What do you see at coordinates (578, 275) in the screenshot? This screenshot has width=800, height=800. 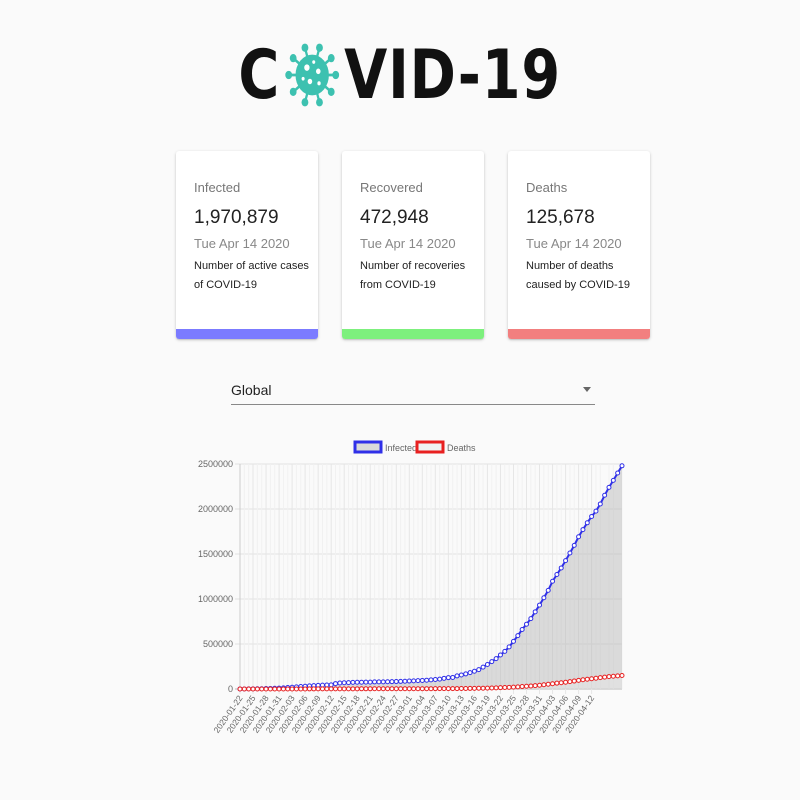 I see `card-description: Number of deaths caused by COVID-19` at bounding box center [578, 275].